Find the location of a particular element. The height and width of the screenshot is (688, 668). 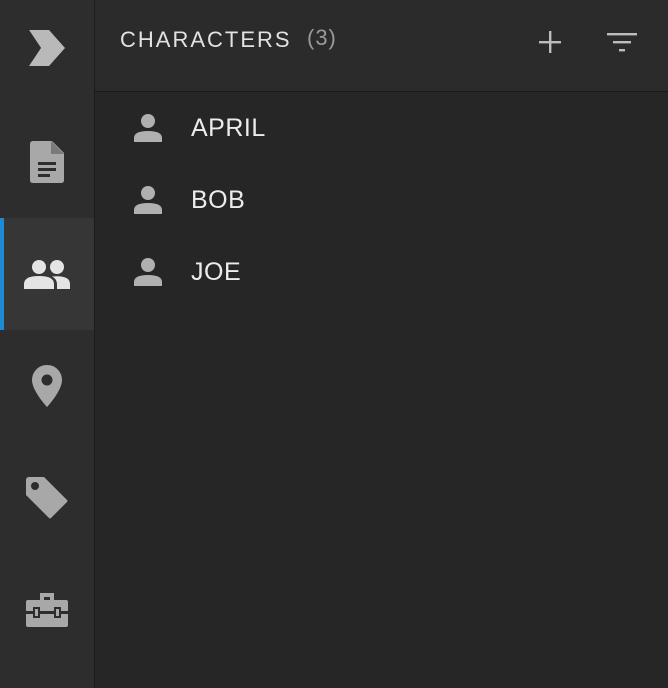

character-name: JOE is located at coordinates (216, 271).